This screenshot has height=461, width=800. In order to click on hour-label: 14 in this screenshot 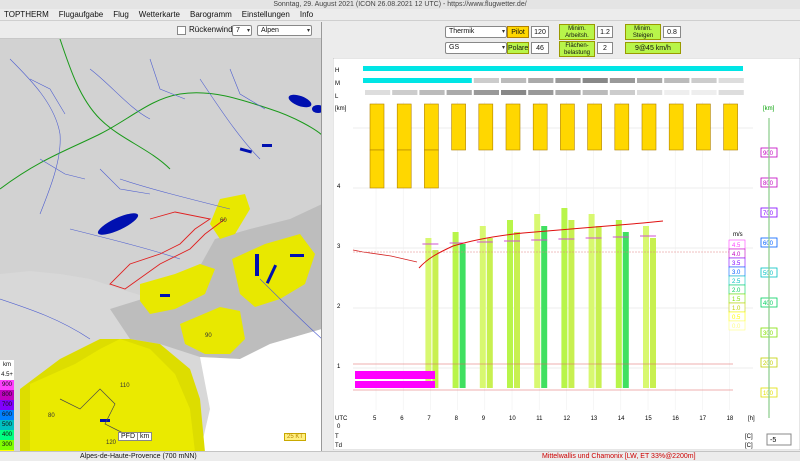, I will do `click(621, 419)`.